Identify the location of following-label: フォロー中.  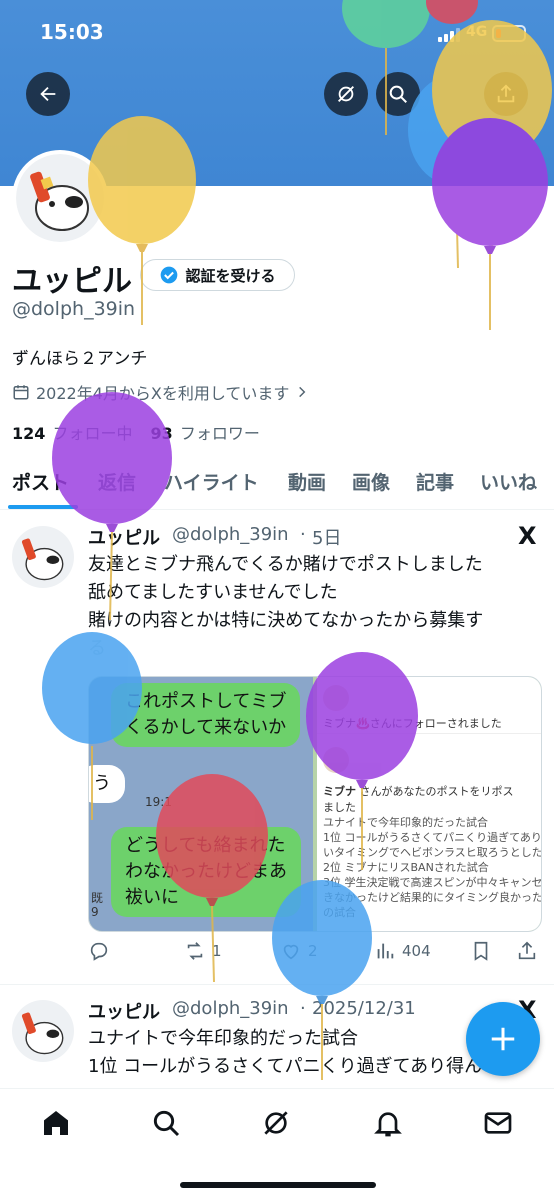
(92, 433).